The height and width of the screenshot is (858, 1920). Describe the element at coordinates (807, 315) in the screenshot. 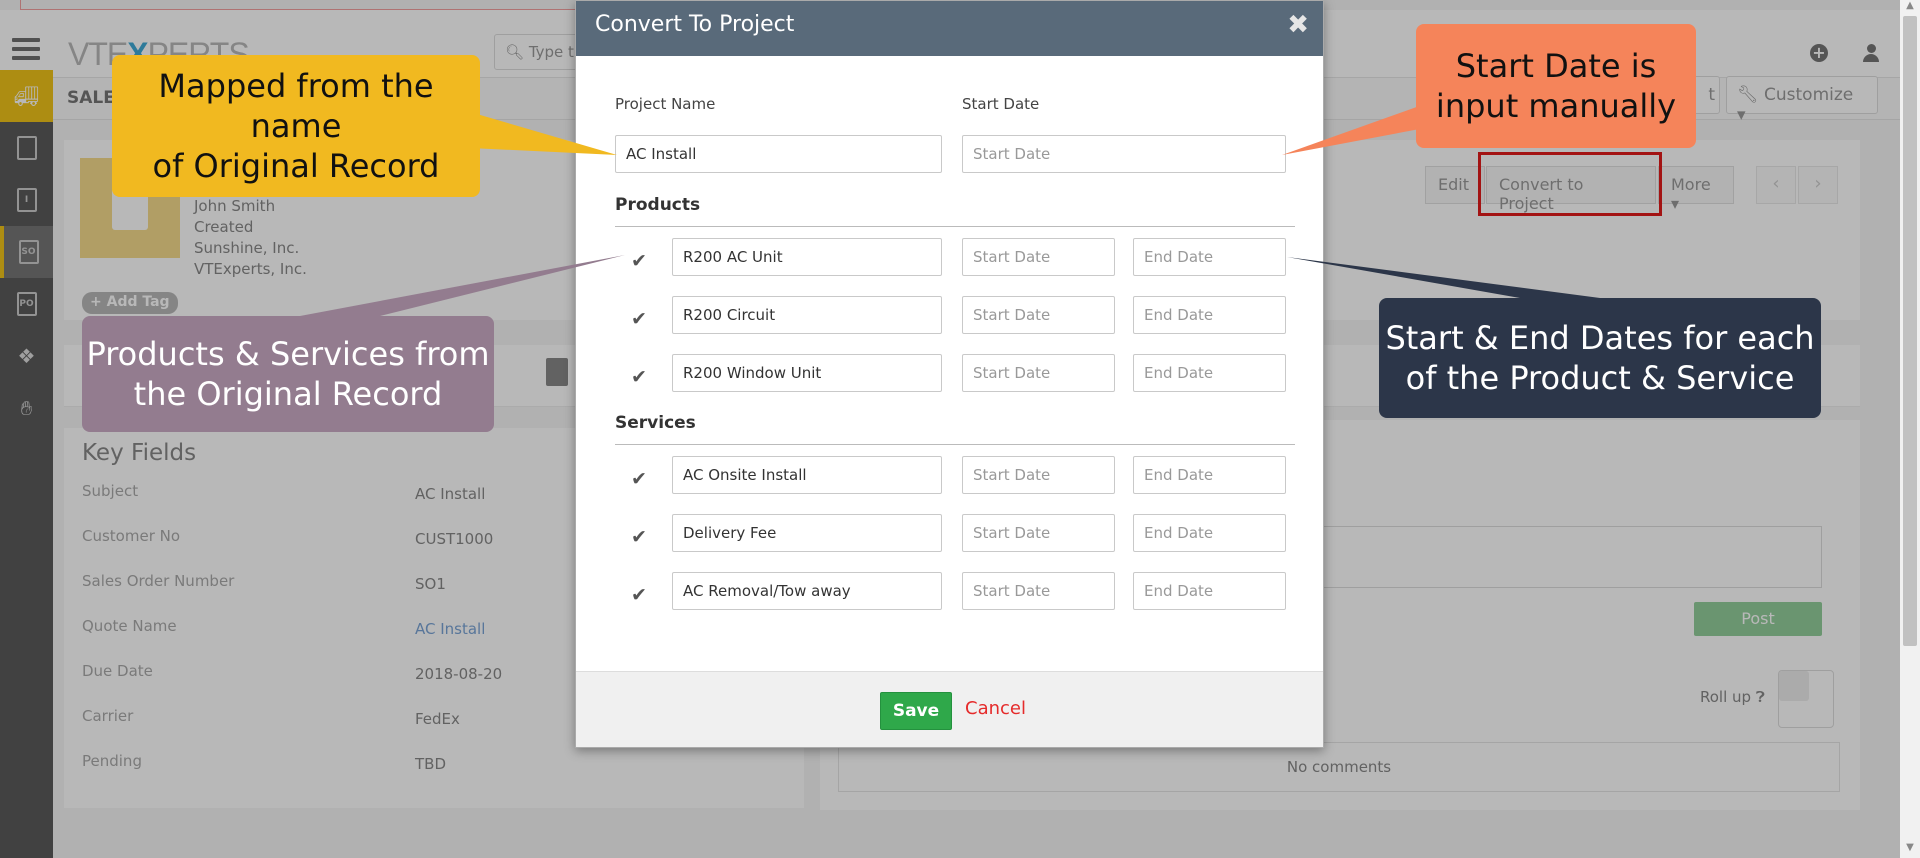

I see `product-name-input: R200 Circuit` at that location.